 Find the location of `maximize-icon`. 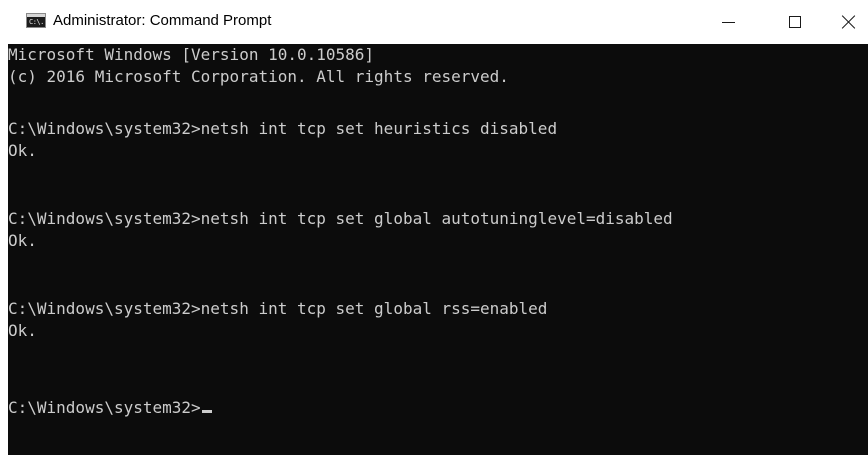

maximize-icon is located at coordinates (795, 22).